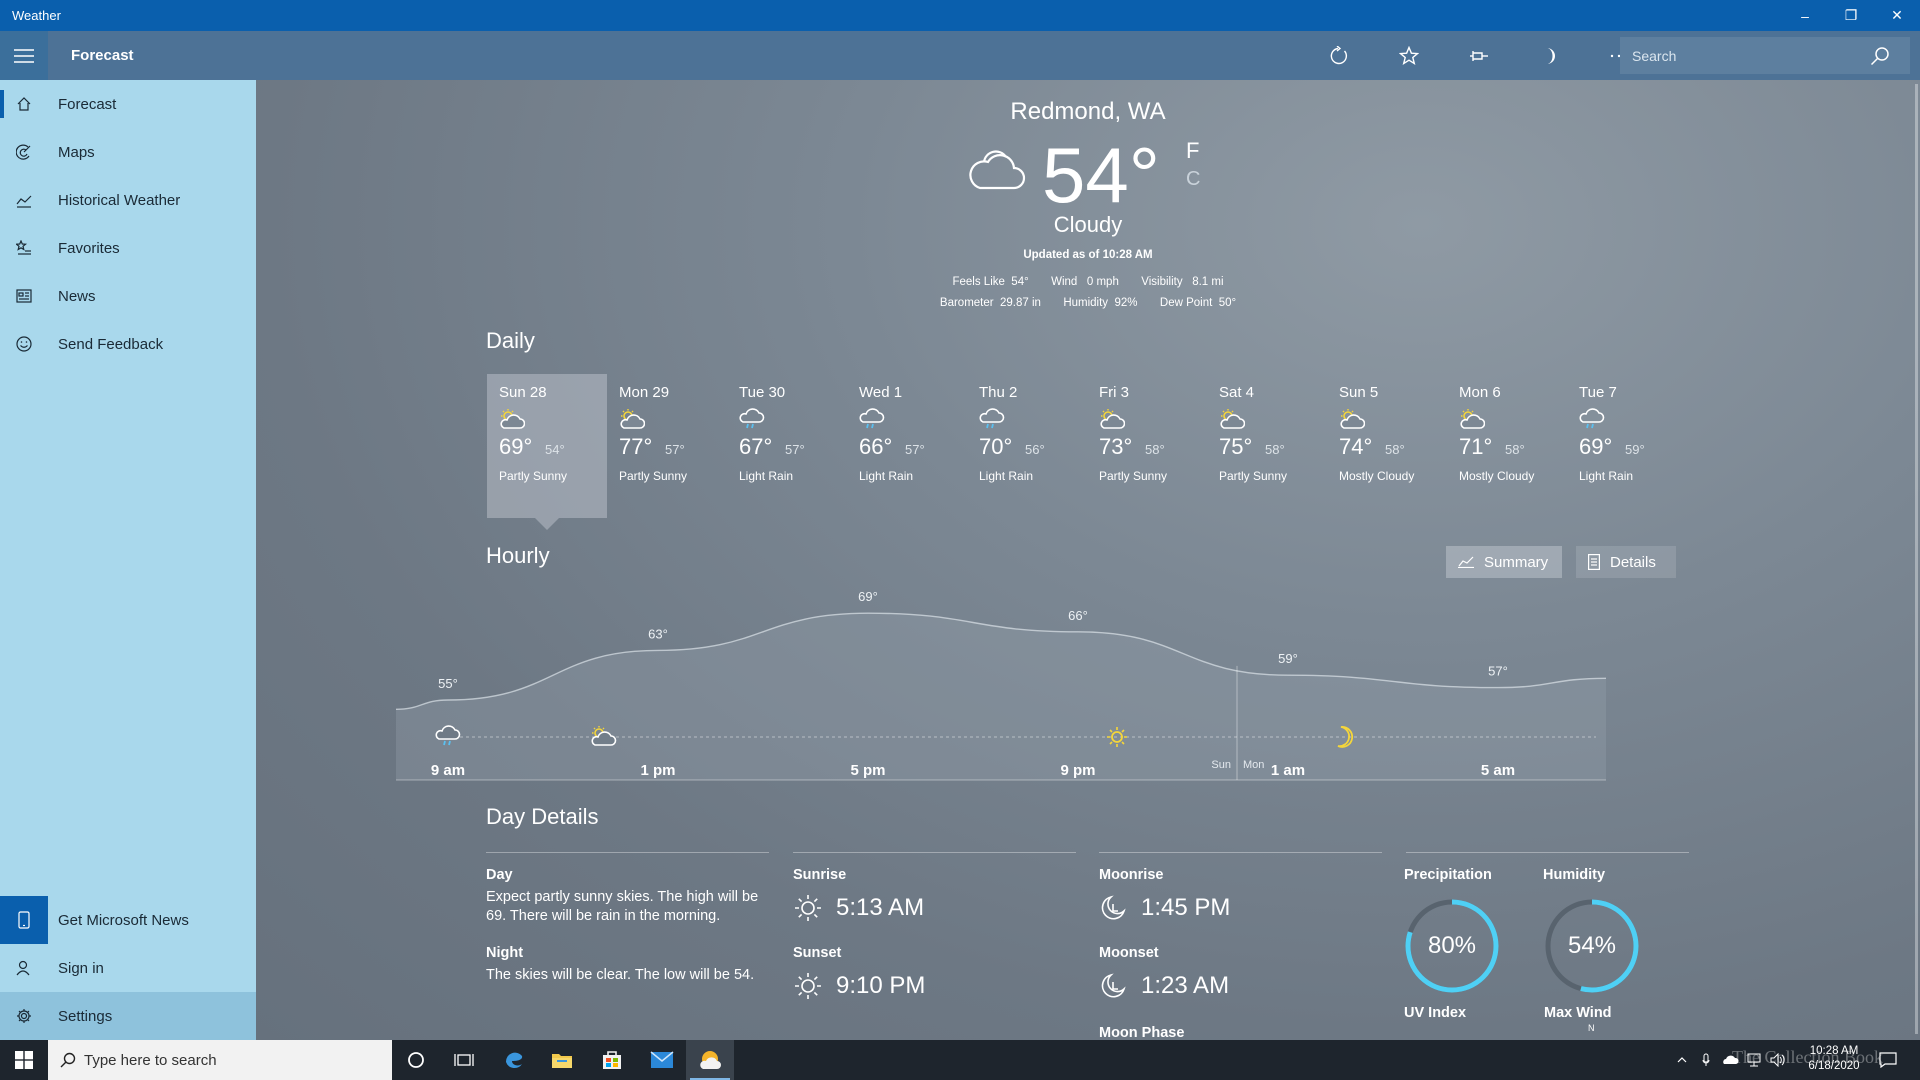  Describe the element at coordinates (612, 1060) in the screenshot. I see `store-app-button` at that location.